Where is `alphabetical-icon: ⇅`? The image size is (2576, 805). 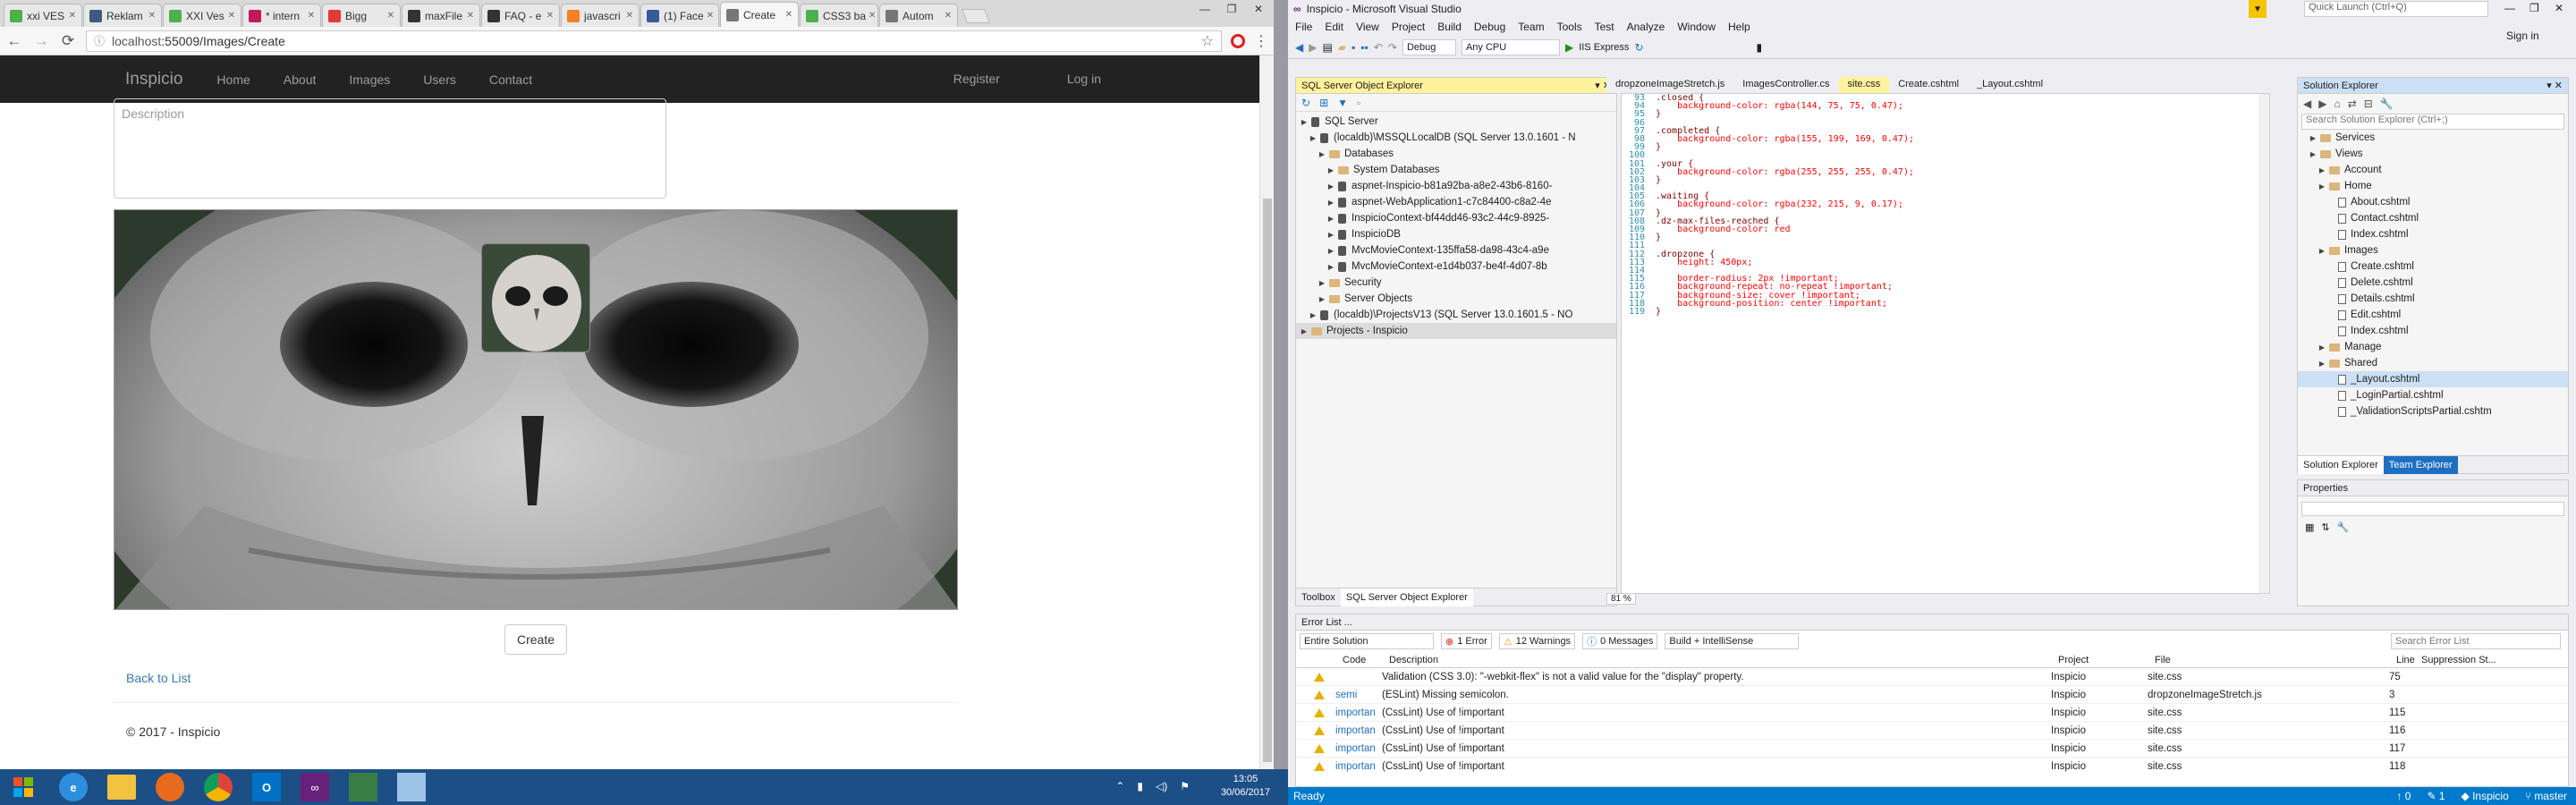 alphabetical-icon: ⇅ is located at coordinates (2325, 527).